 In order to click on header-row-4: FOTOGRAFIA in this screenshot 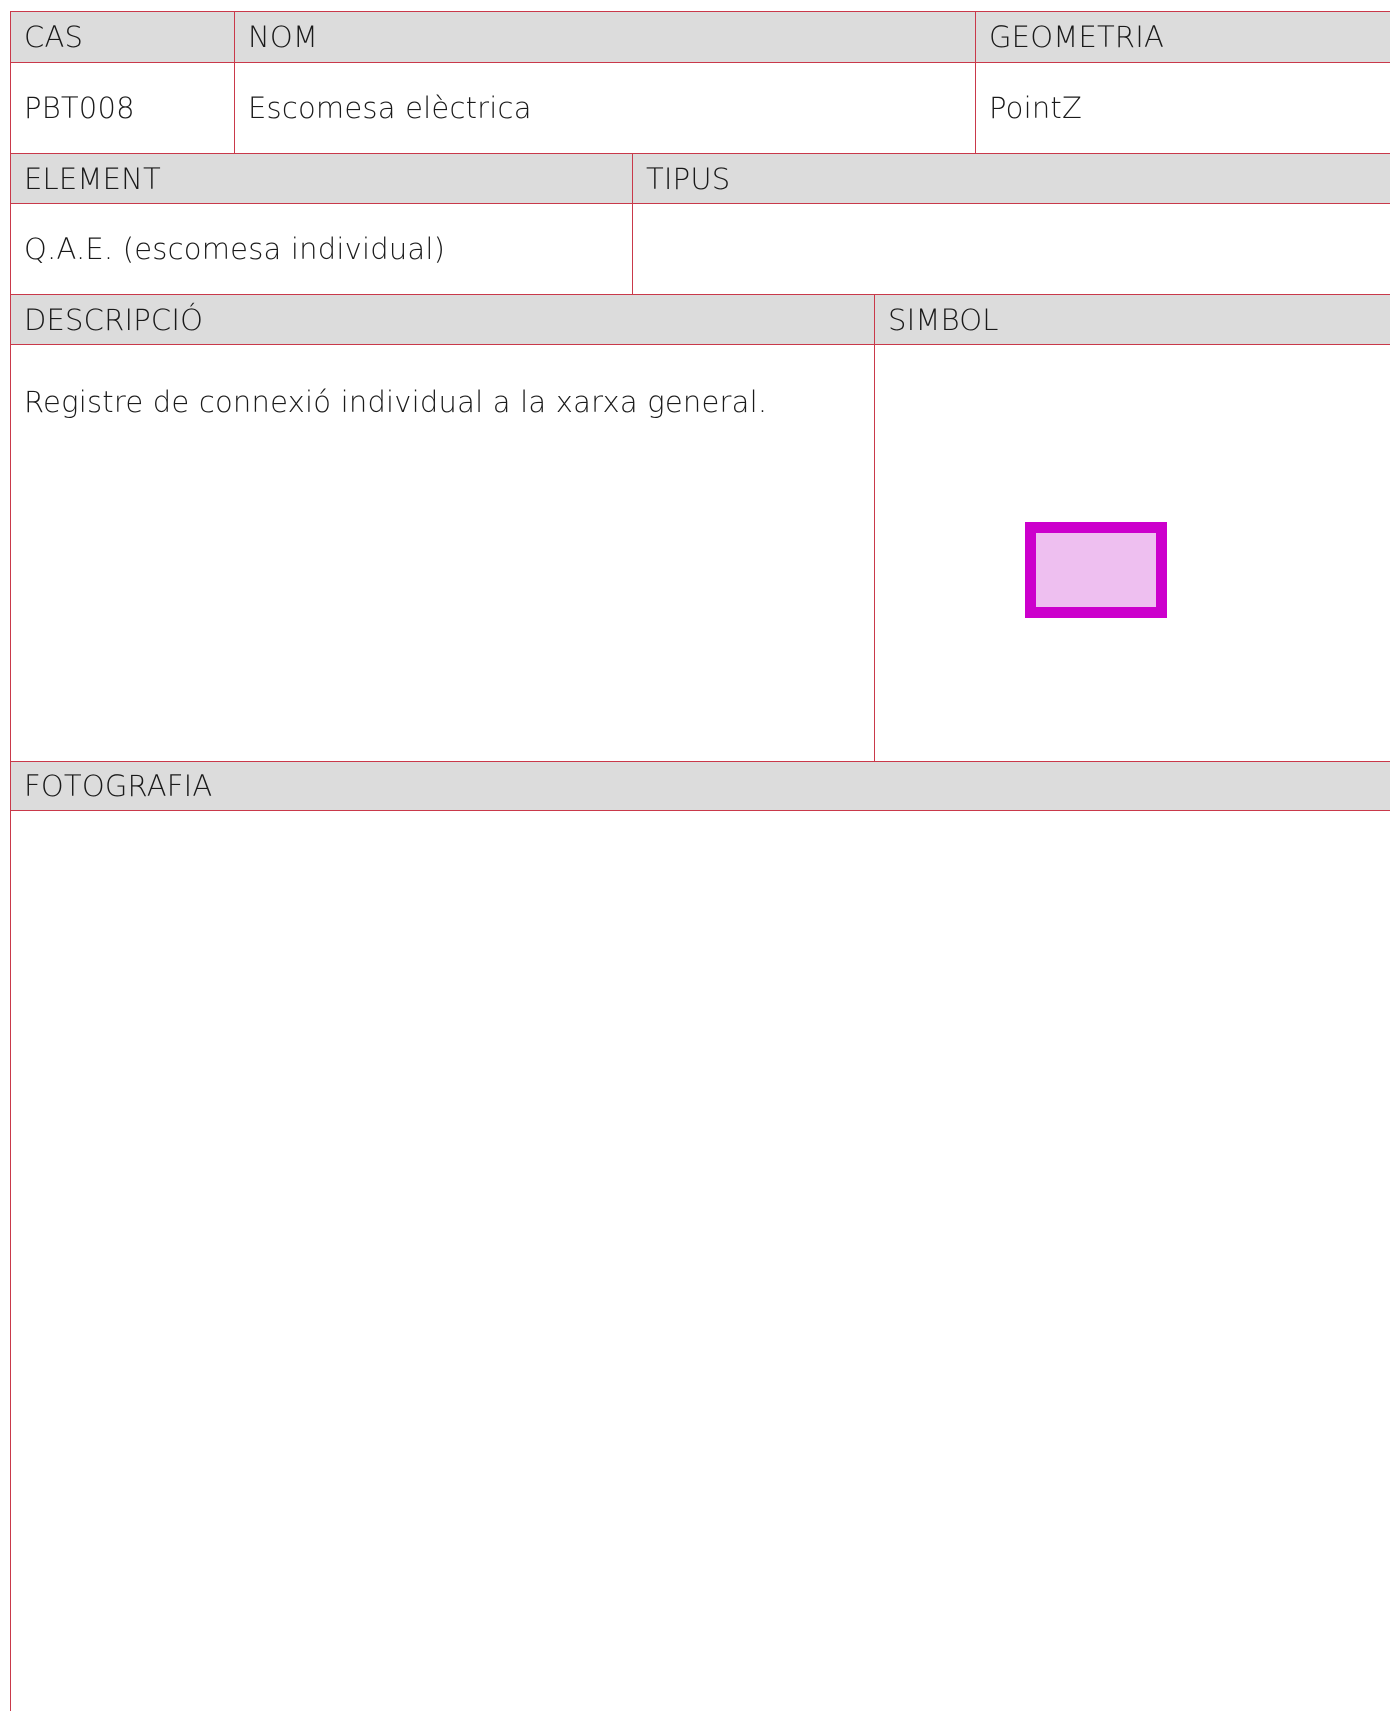, I will do `click(700, 786)`.